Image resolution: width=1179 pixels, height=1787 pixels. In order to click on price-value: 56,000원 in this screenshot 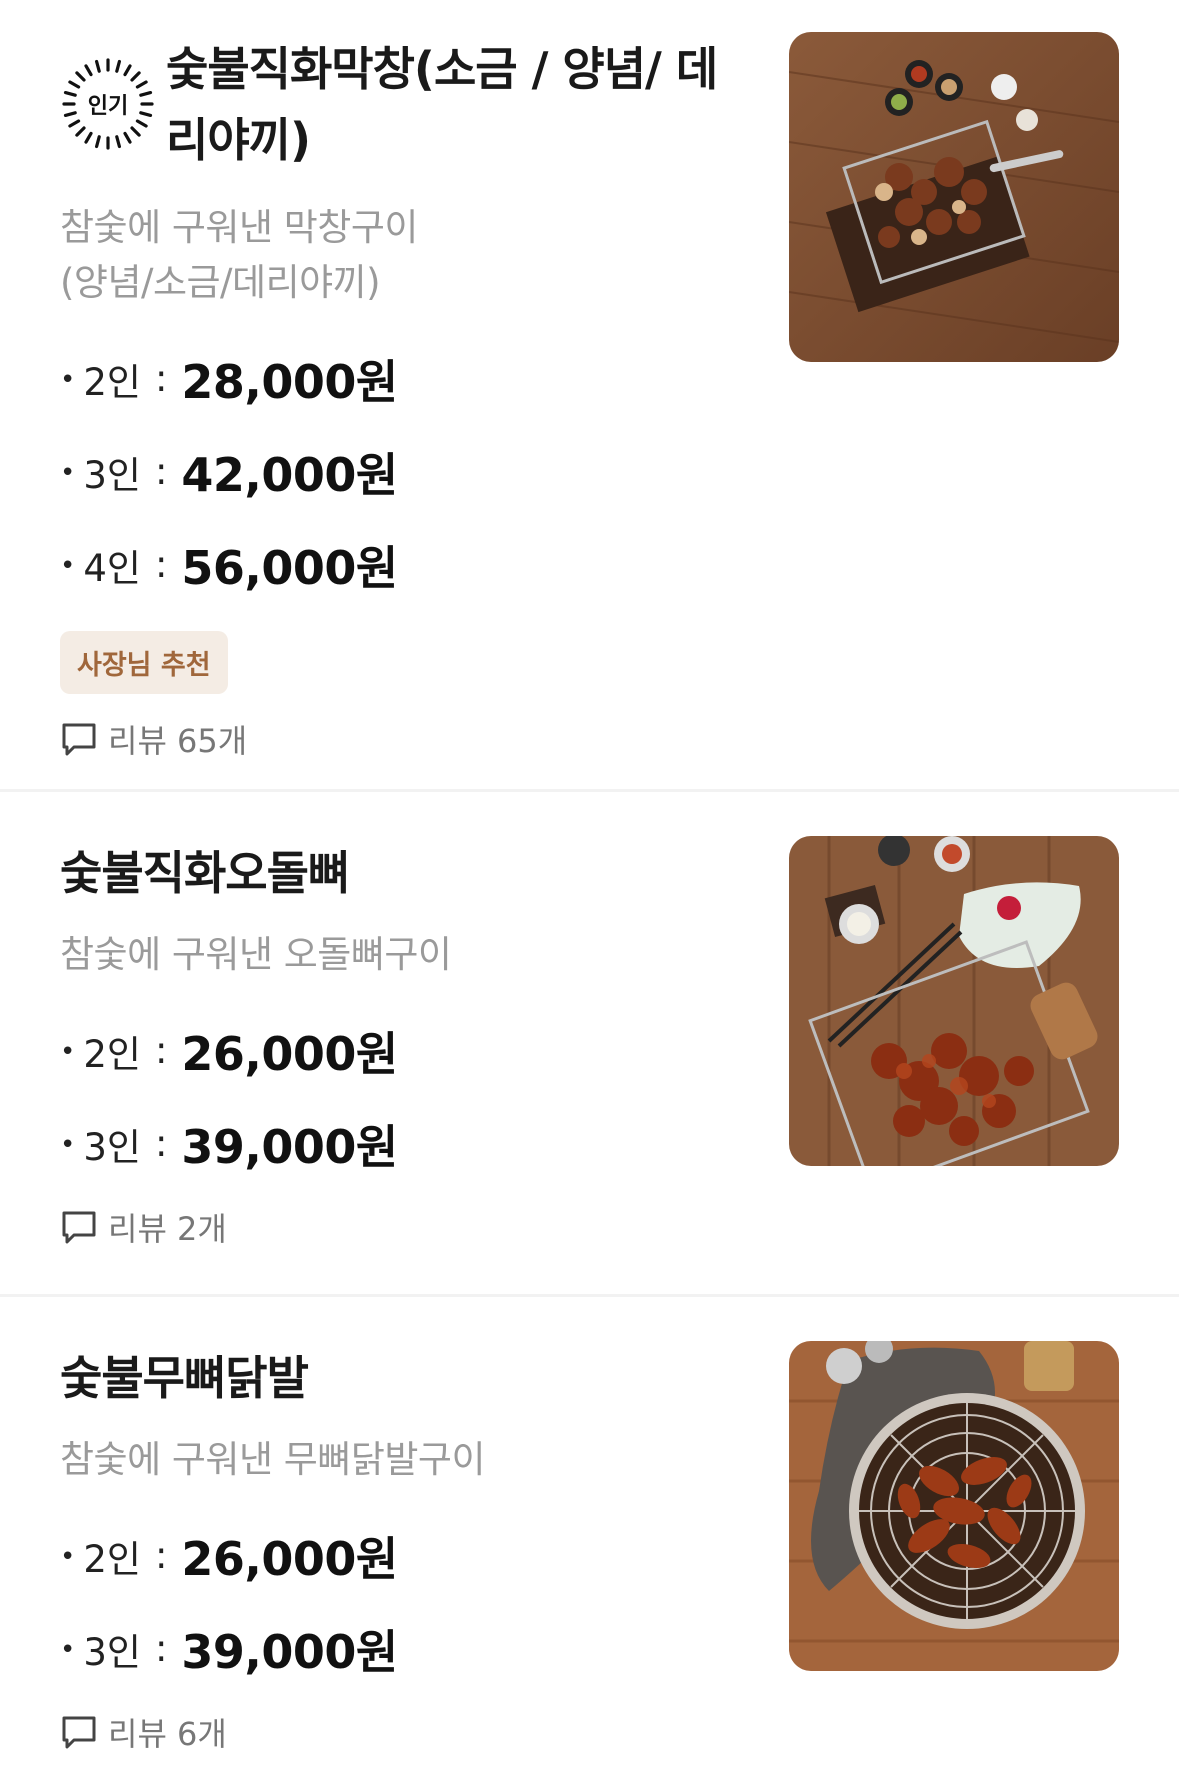, I will do `click(289, 567)`.